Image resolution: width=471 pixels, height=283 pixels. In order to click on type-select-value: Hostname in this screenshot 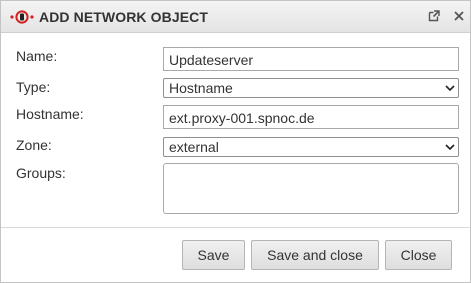, I will do `click(201, 88)`.